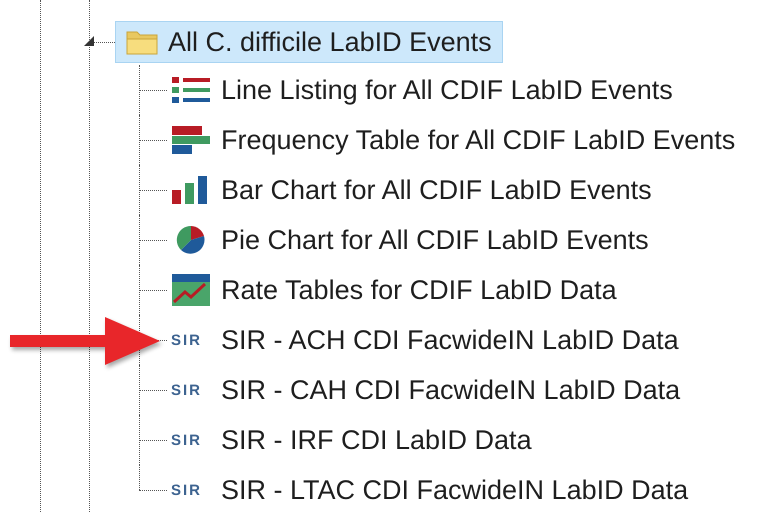 Image resolution: width=763 pixels, height=512 pixels. What do you see at coordinates (89, 41) in the screenshot?
I see `expand-triangle-icon` at bounding box center [89, 41].